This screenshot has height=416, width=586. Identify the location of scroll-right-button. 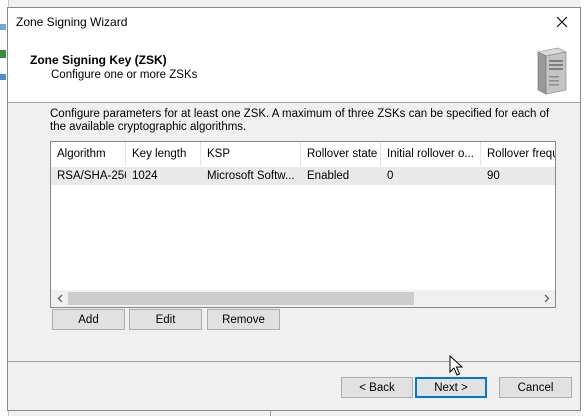
(546, 298).